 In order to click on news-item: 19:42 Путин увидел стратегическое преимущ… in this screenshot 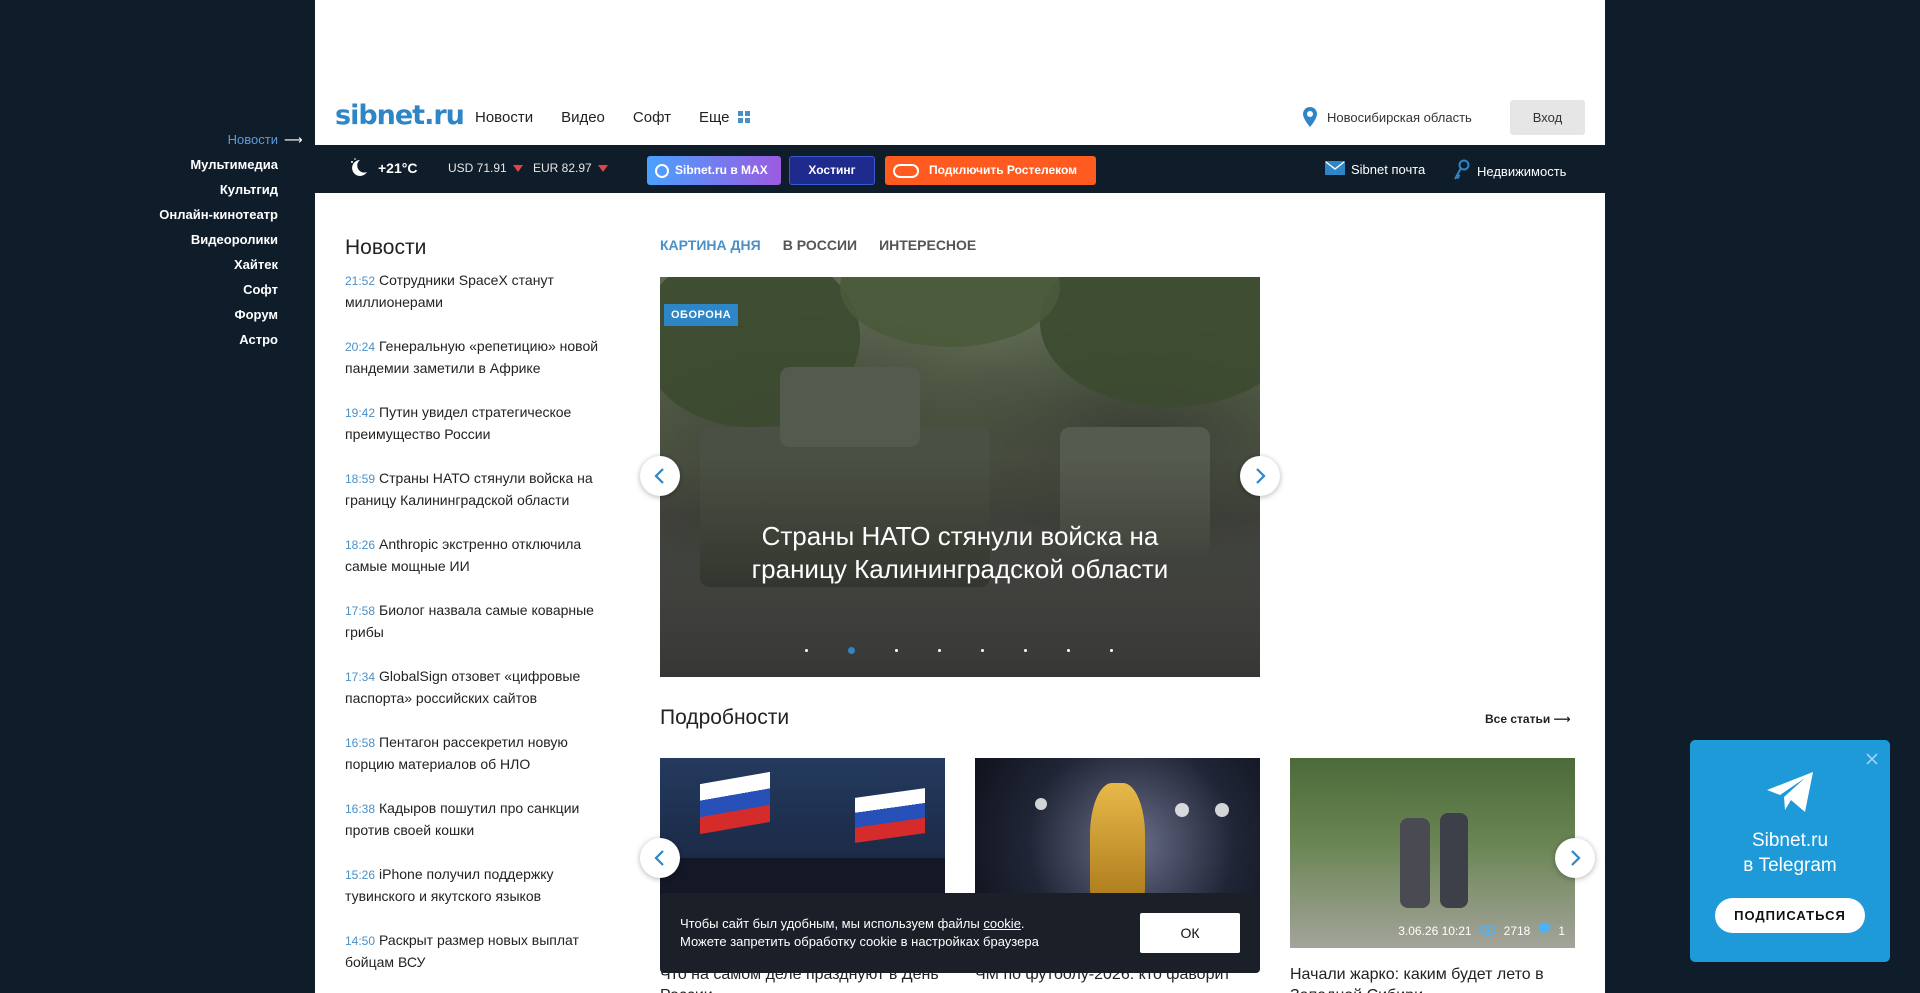, I will do `click(475, 435)`.